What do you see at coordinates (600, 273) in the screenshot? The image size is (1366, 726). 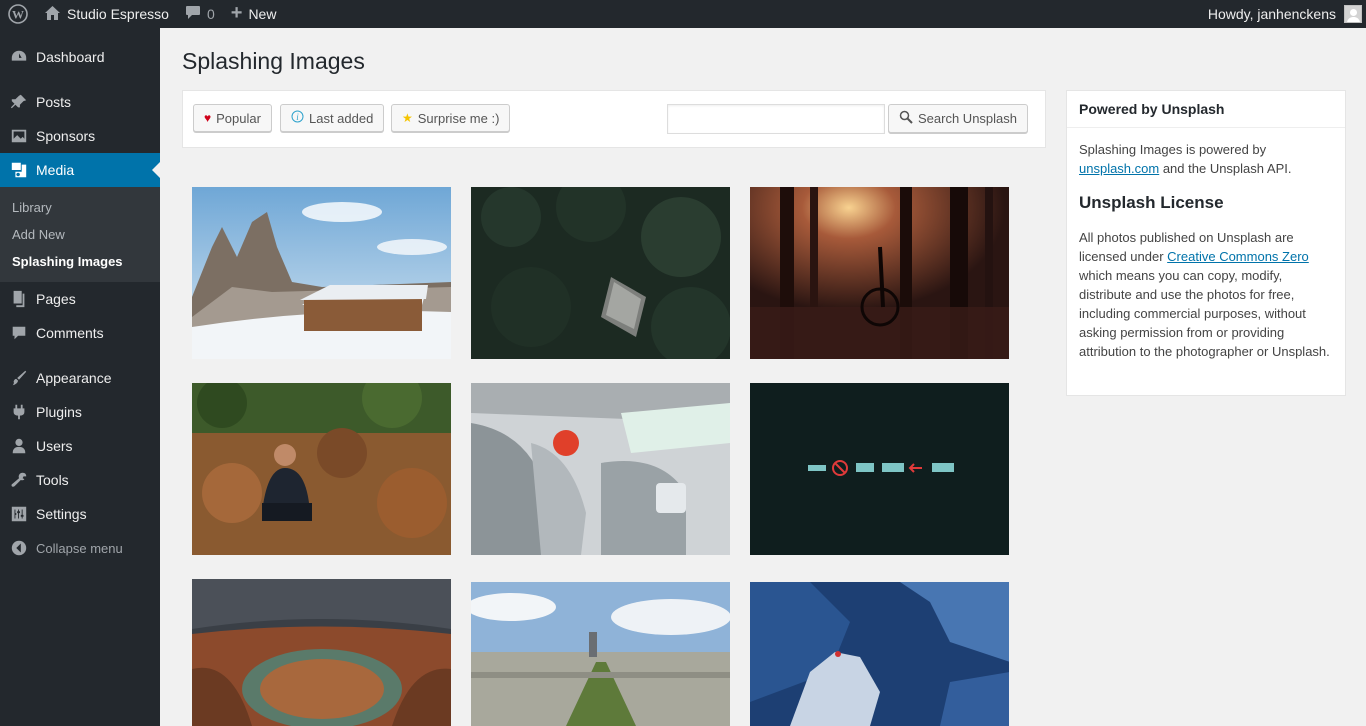 I see `photo-thumbnail-forest-cabin` at bounding box center [600, 273].